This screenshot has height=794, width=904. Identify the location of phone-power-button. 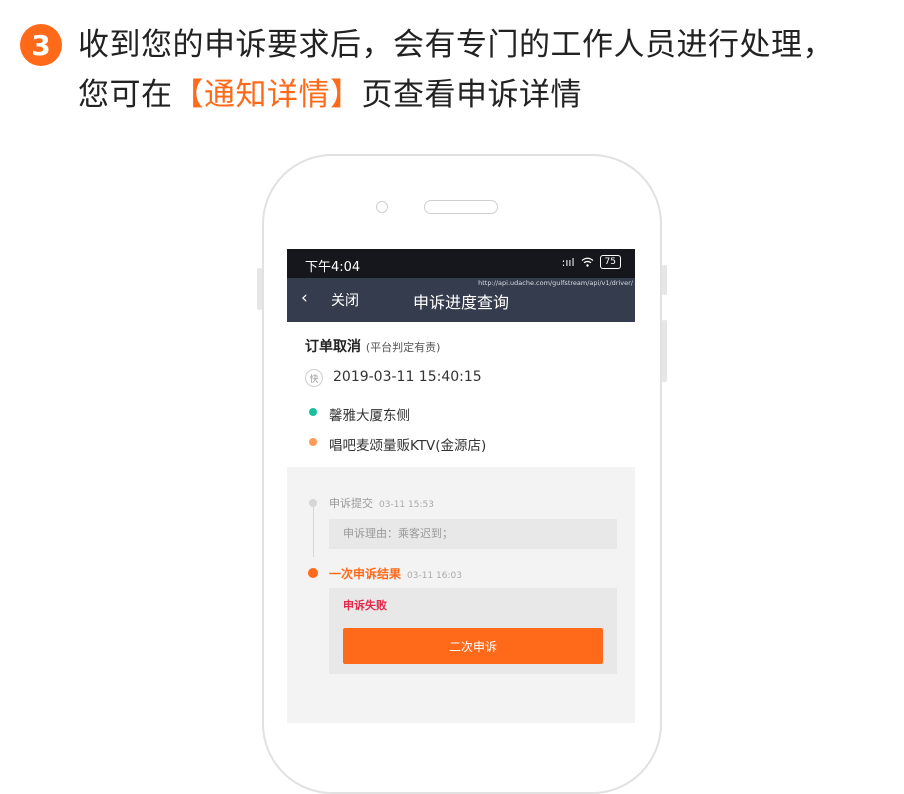
(664, 351).